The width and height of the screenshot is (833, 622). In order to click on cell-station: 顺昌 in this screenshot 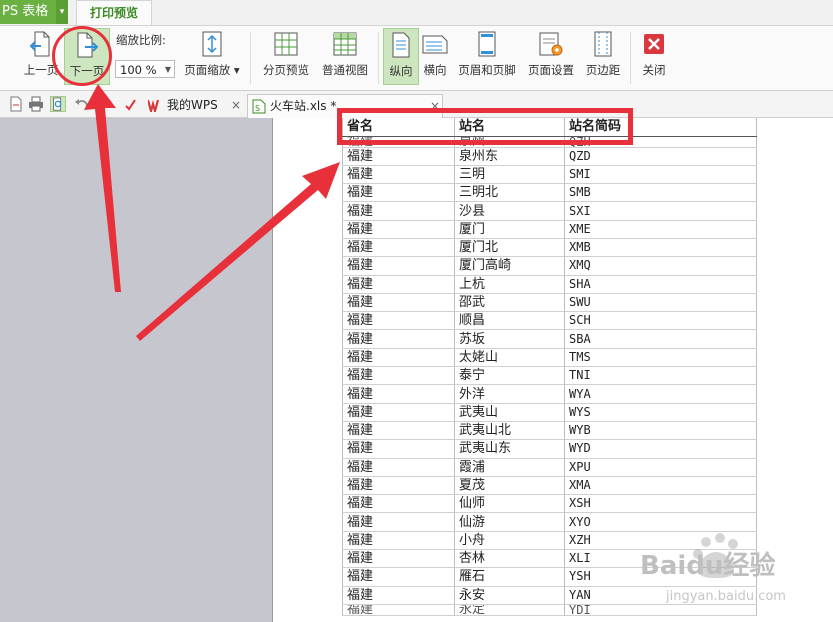, I will do `click(509, 321)`.